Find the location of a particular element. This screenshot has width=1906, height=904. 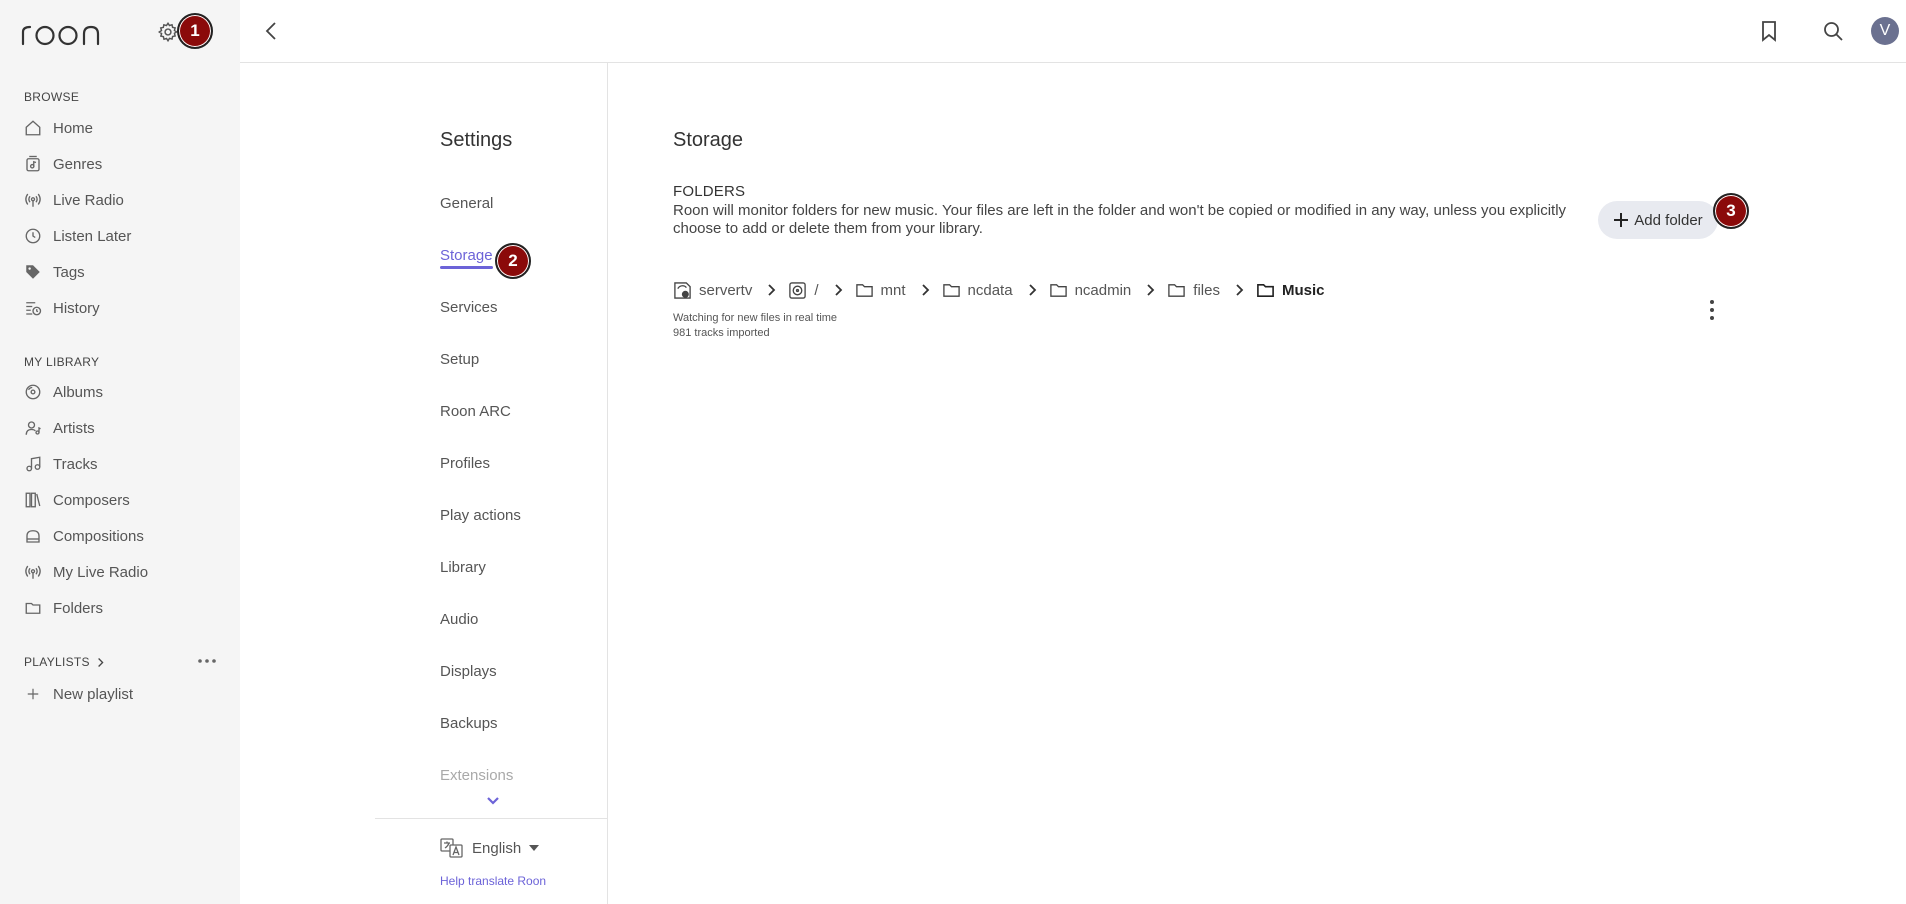

settings-nav-roon-arc: Roon ARC is located at coordinates (475, 411).